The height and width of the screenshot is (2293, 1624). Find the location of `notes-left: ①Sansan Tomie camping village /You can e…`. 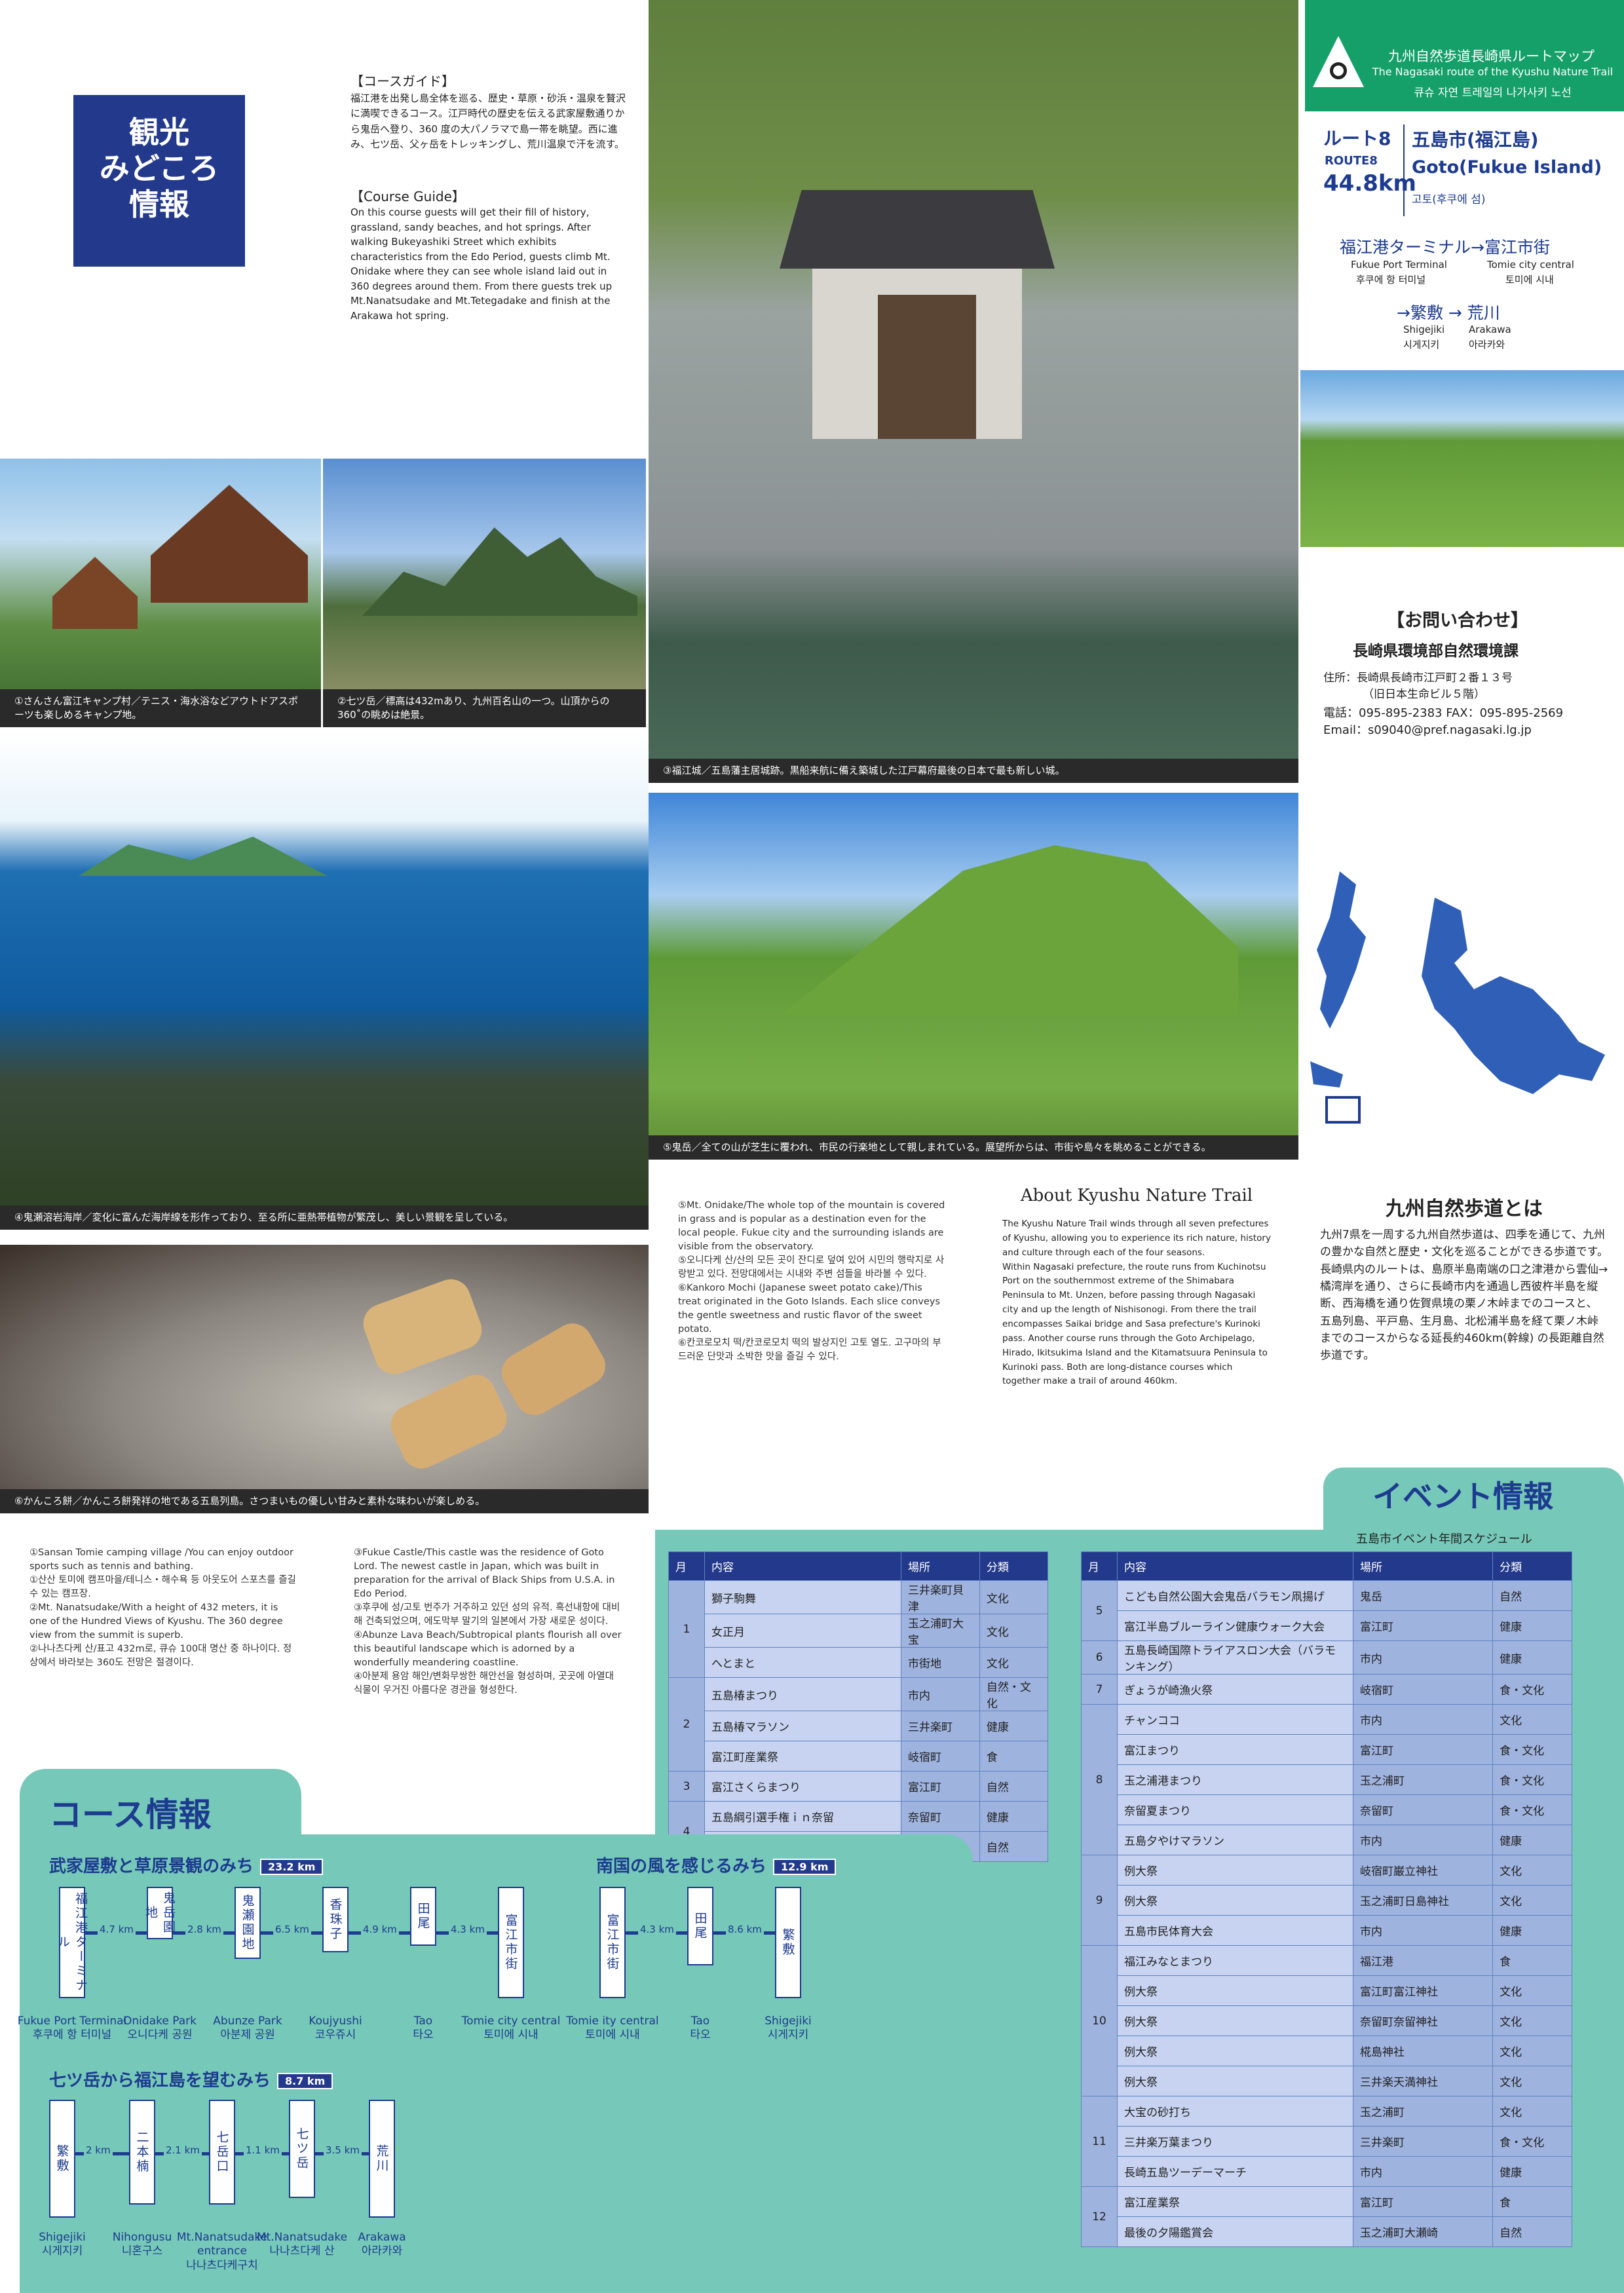

notes-left: ①Sansan Tomie camping village /You can e… is located at coordinates (162, 1608).